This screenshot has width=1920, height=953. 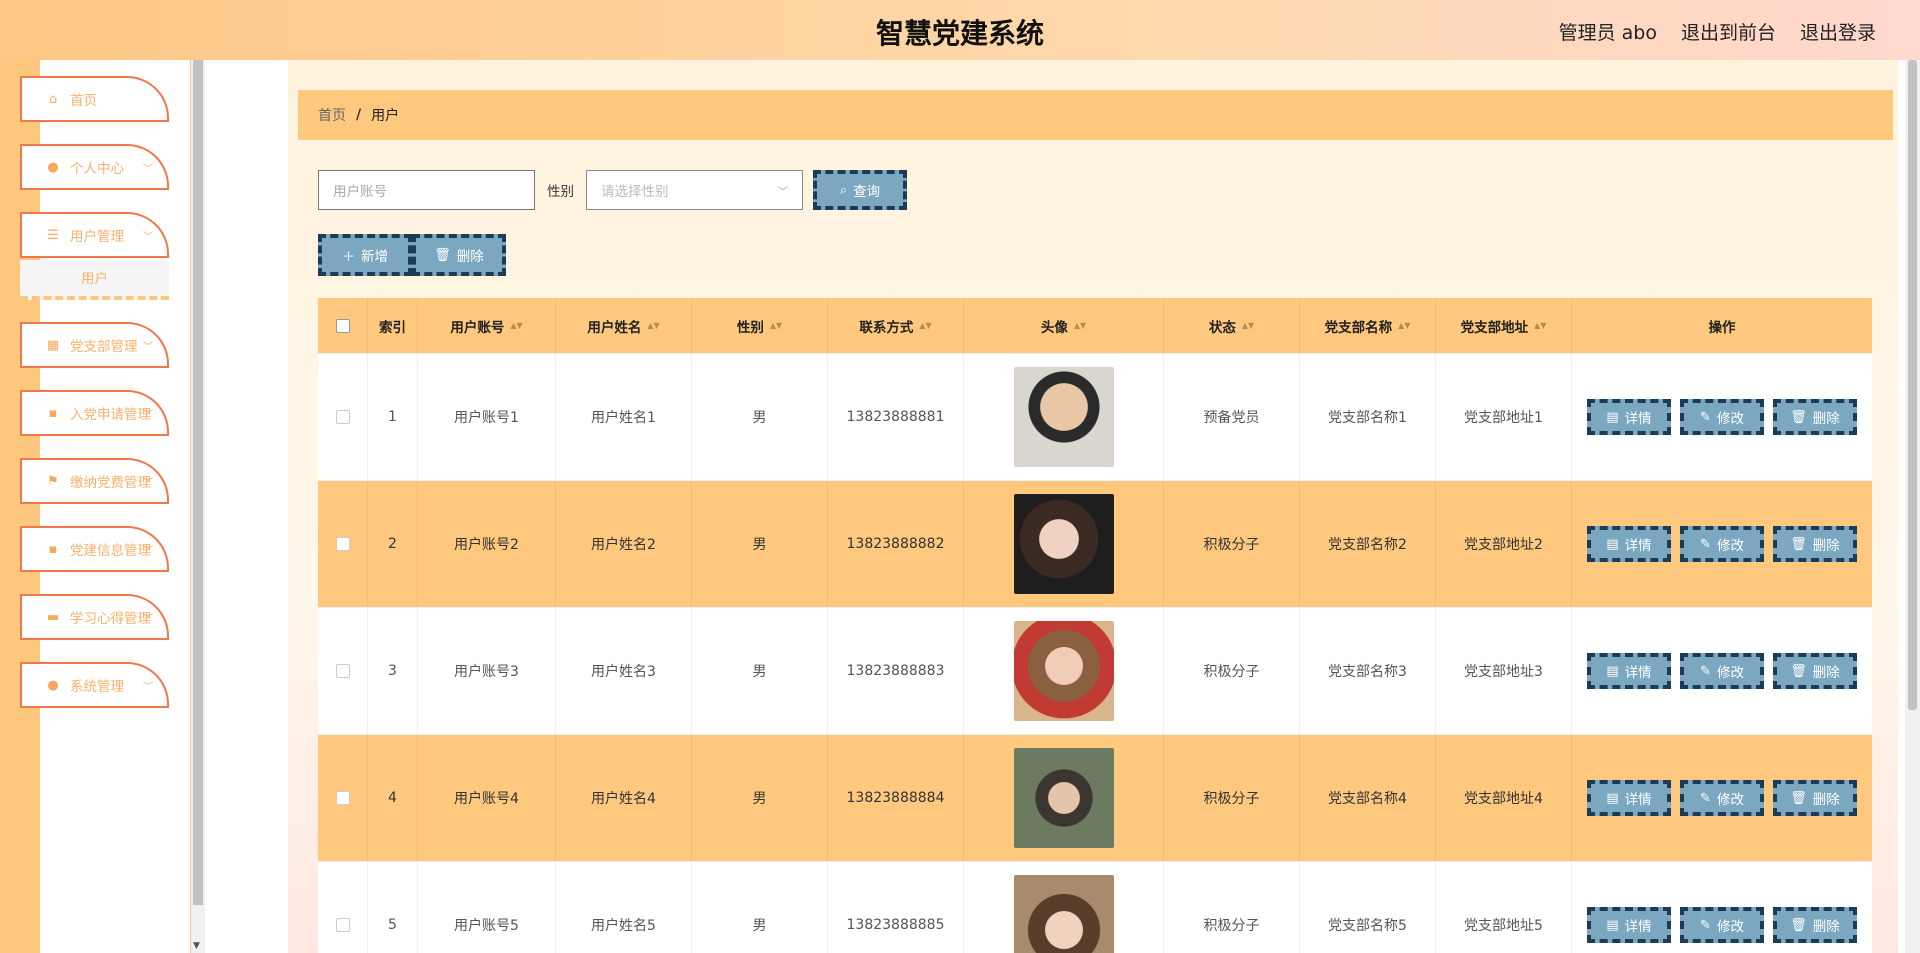 I want to click on header-label: 党支部地址, so click(x=1494, y=327).